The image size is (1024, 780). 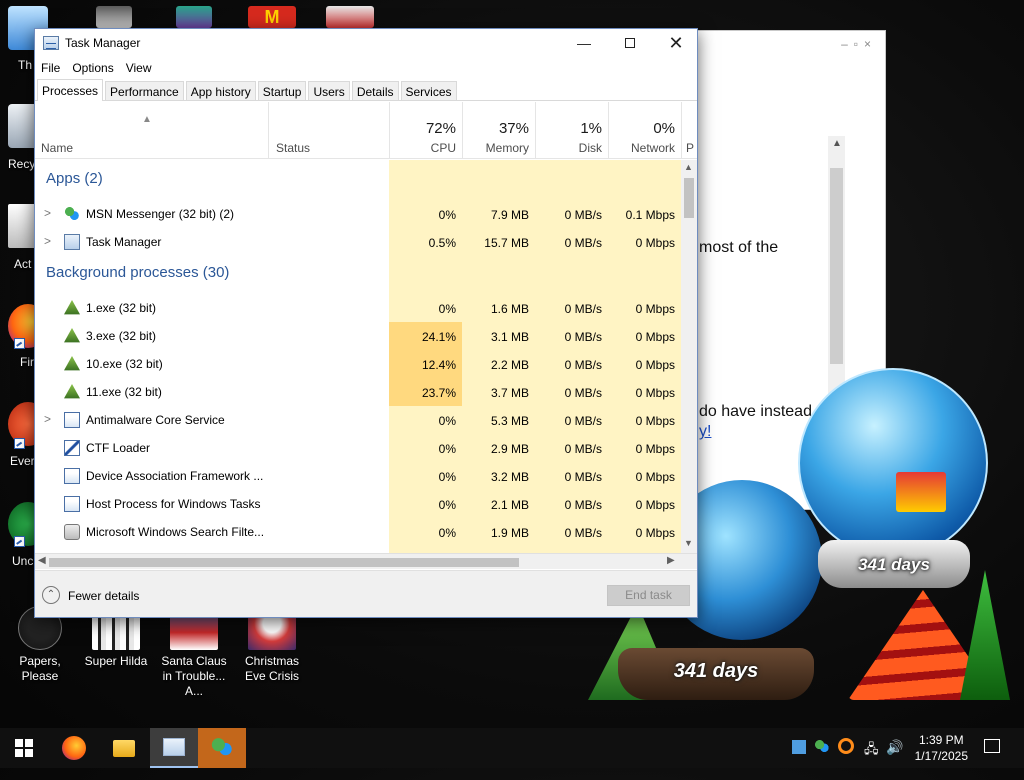 I want to click on header-disk: 1% Disk, so click(x=571, y=130).